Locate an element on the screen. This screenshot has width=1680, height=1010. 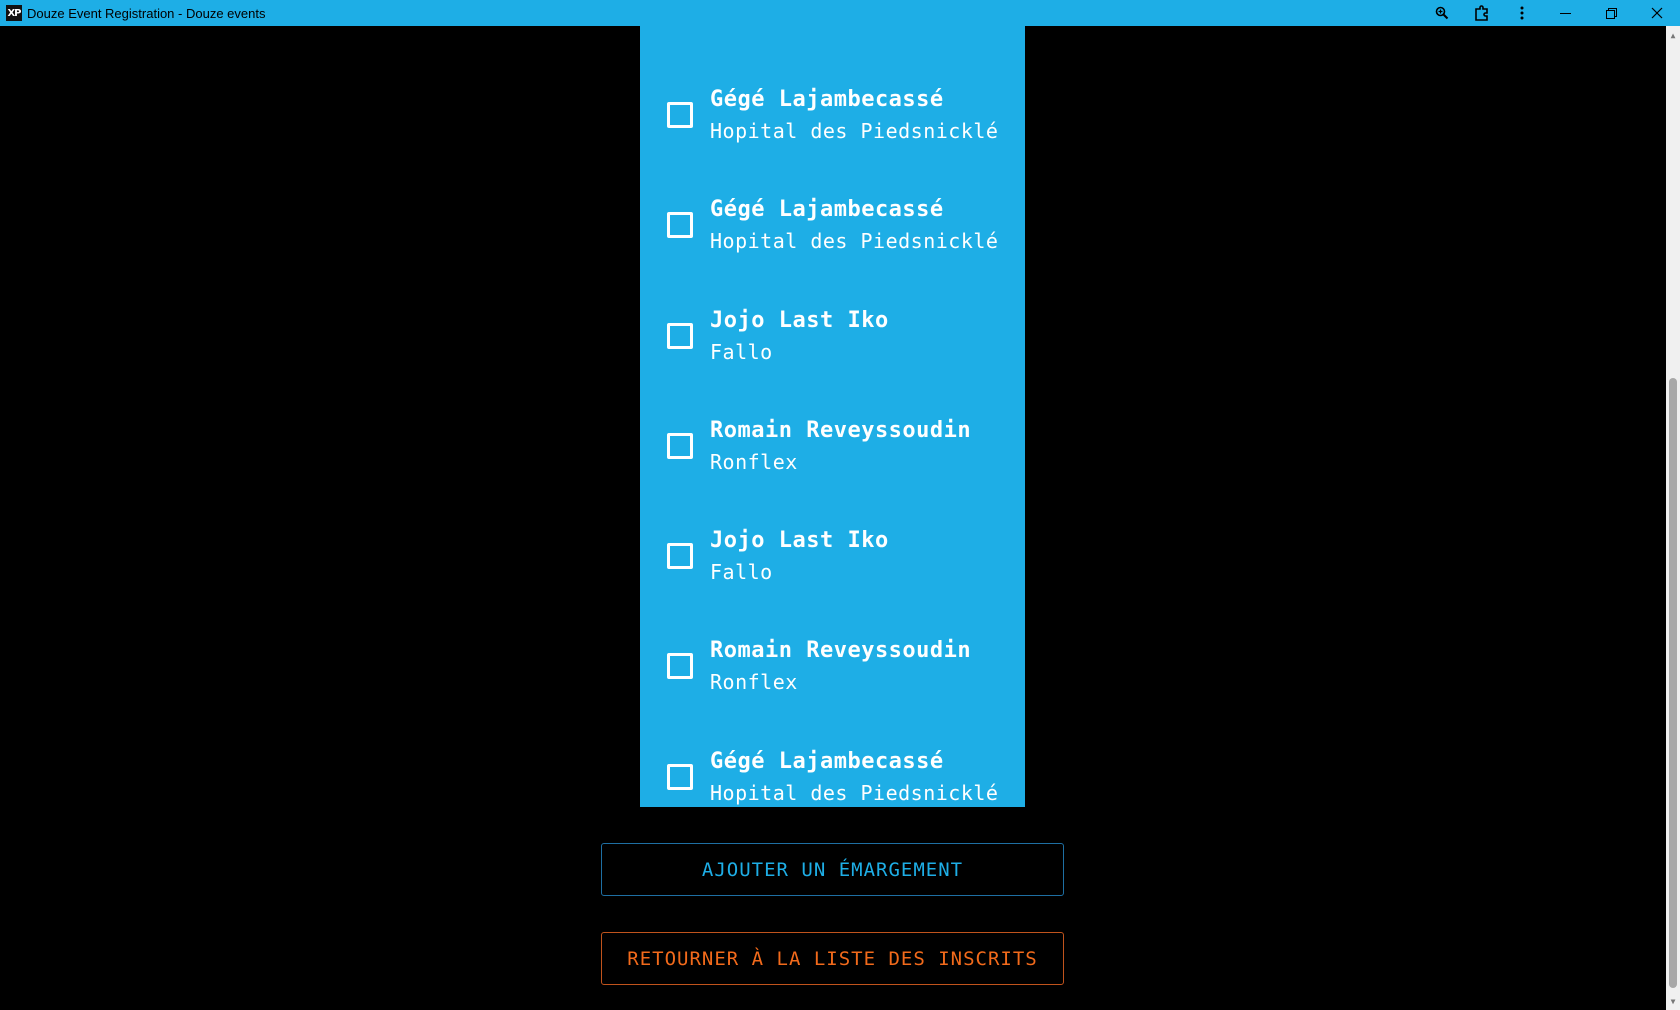
add-signature-button: AJOUTER UN ÉMARGEMENT is located at coordinates (832, 869).